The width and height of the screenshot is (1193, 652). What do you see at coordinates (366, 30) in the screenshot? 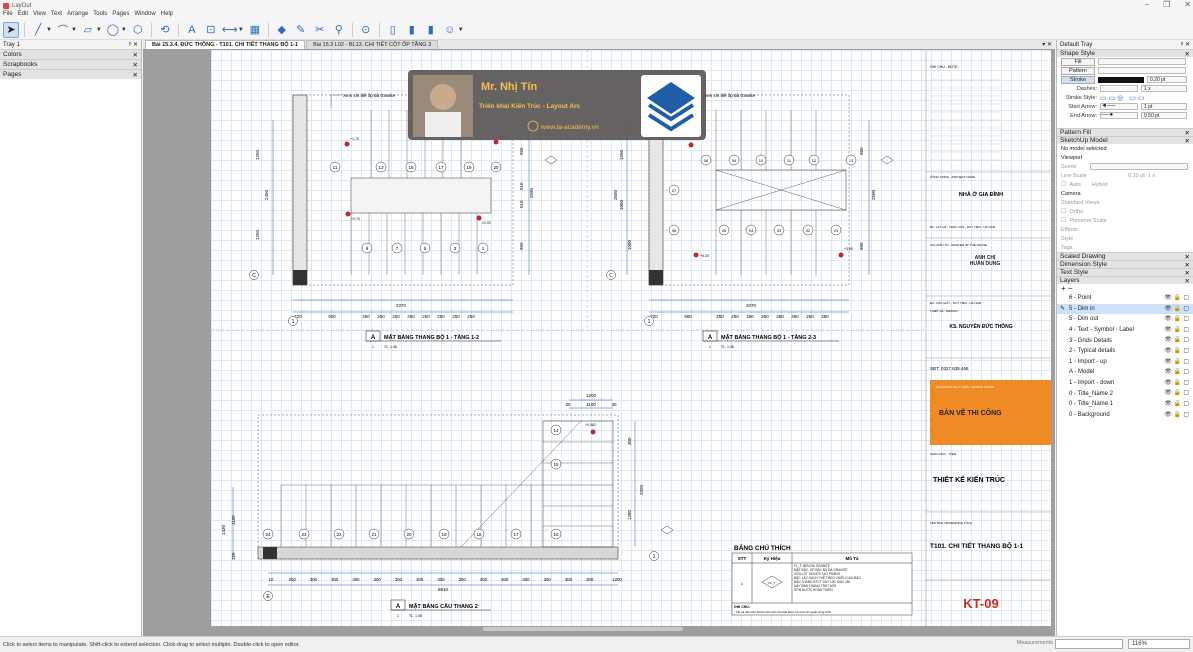
I see `screenshot-icon: ⊙` at bounding box center [366, 30].